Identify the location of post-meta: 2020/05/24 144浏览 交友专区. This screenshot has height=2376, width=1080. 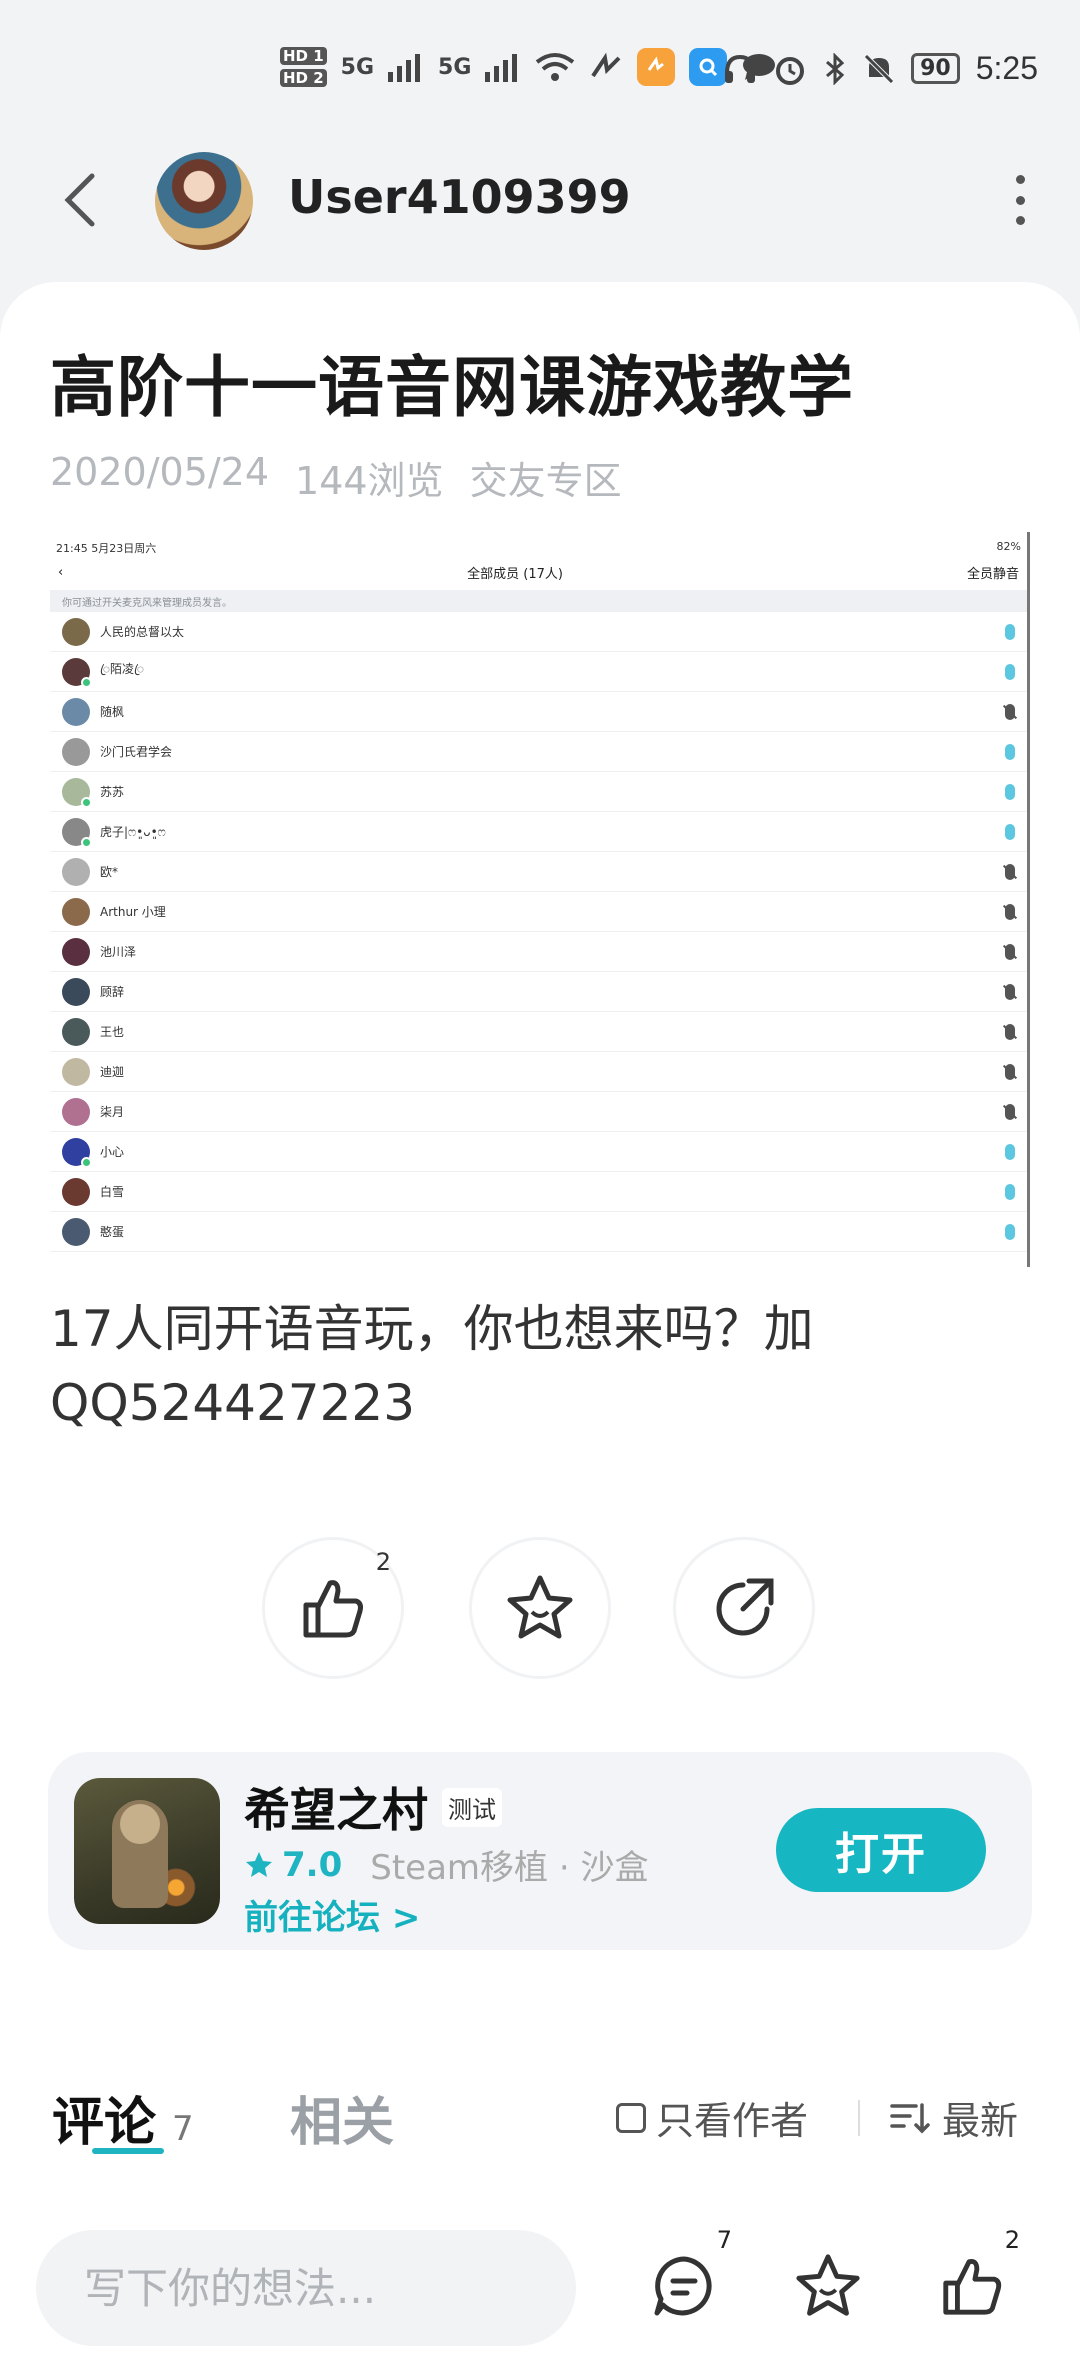
(336, 477).